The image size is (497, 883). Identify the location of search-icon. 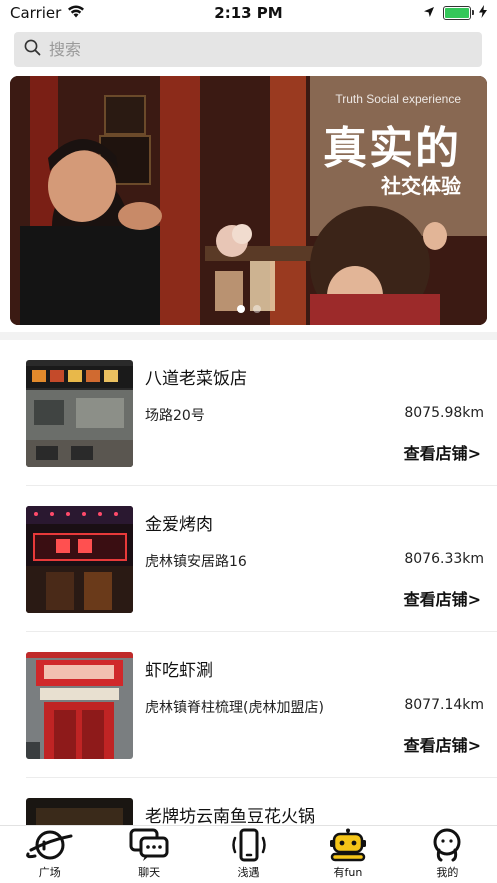
(32, 49).